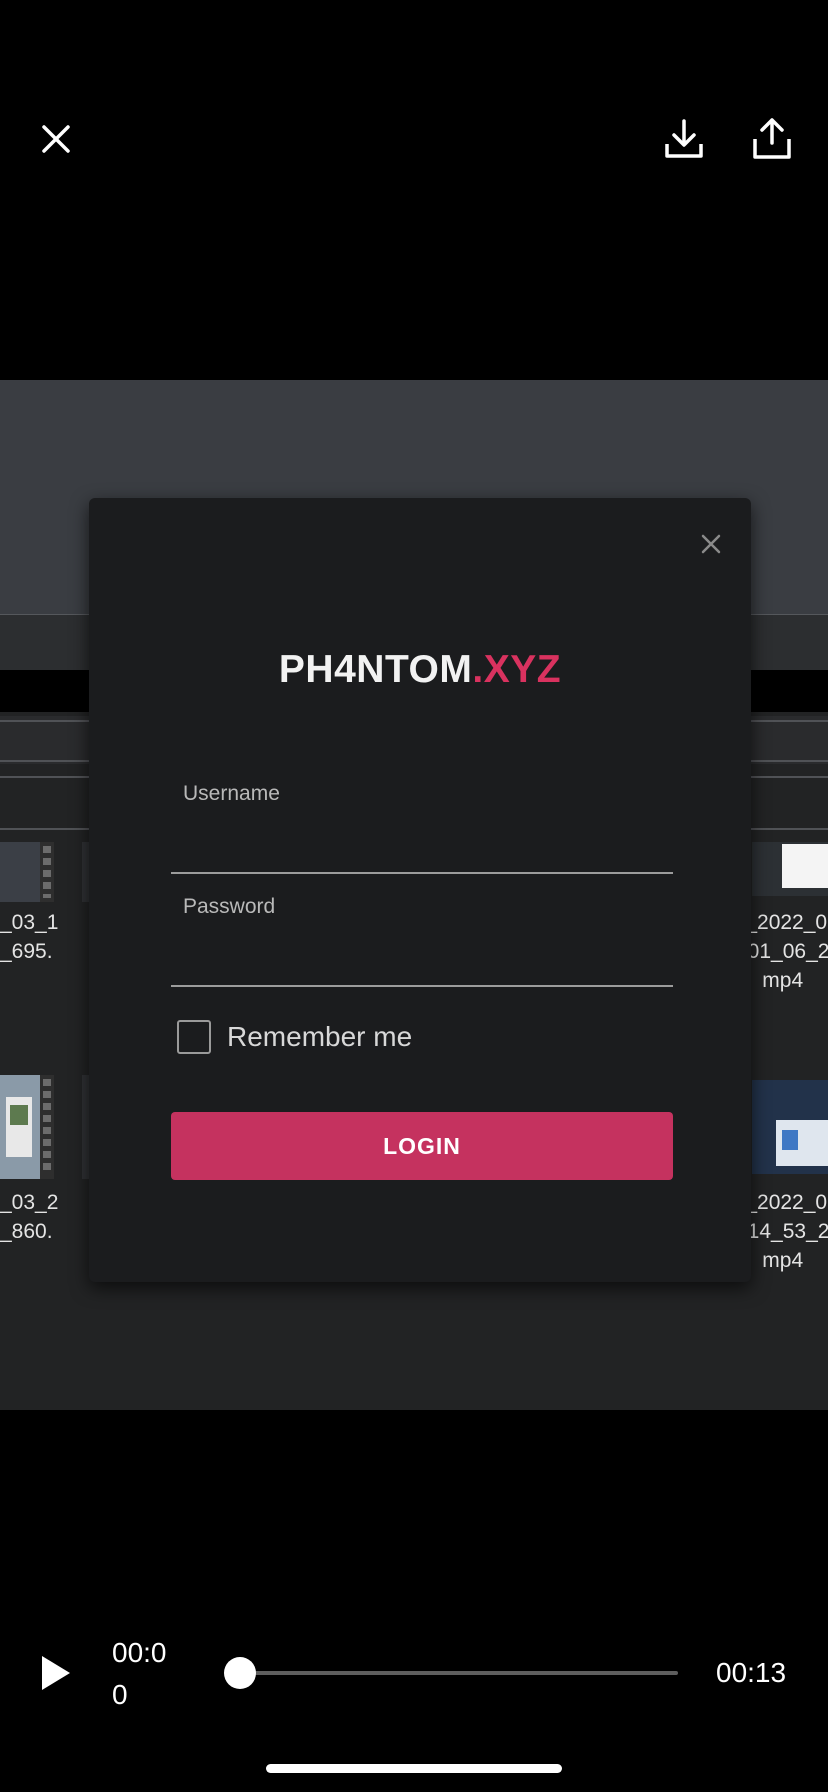 Image resolution: width=828 pixels, height=1792 pixels. What do you see at coordinates (422, 962) in the screenshot?
I see `password-input` at bounding box center [422, 962].